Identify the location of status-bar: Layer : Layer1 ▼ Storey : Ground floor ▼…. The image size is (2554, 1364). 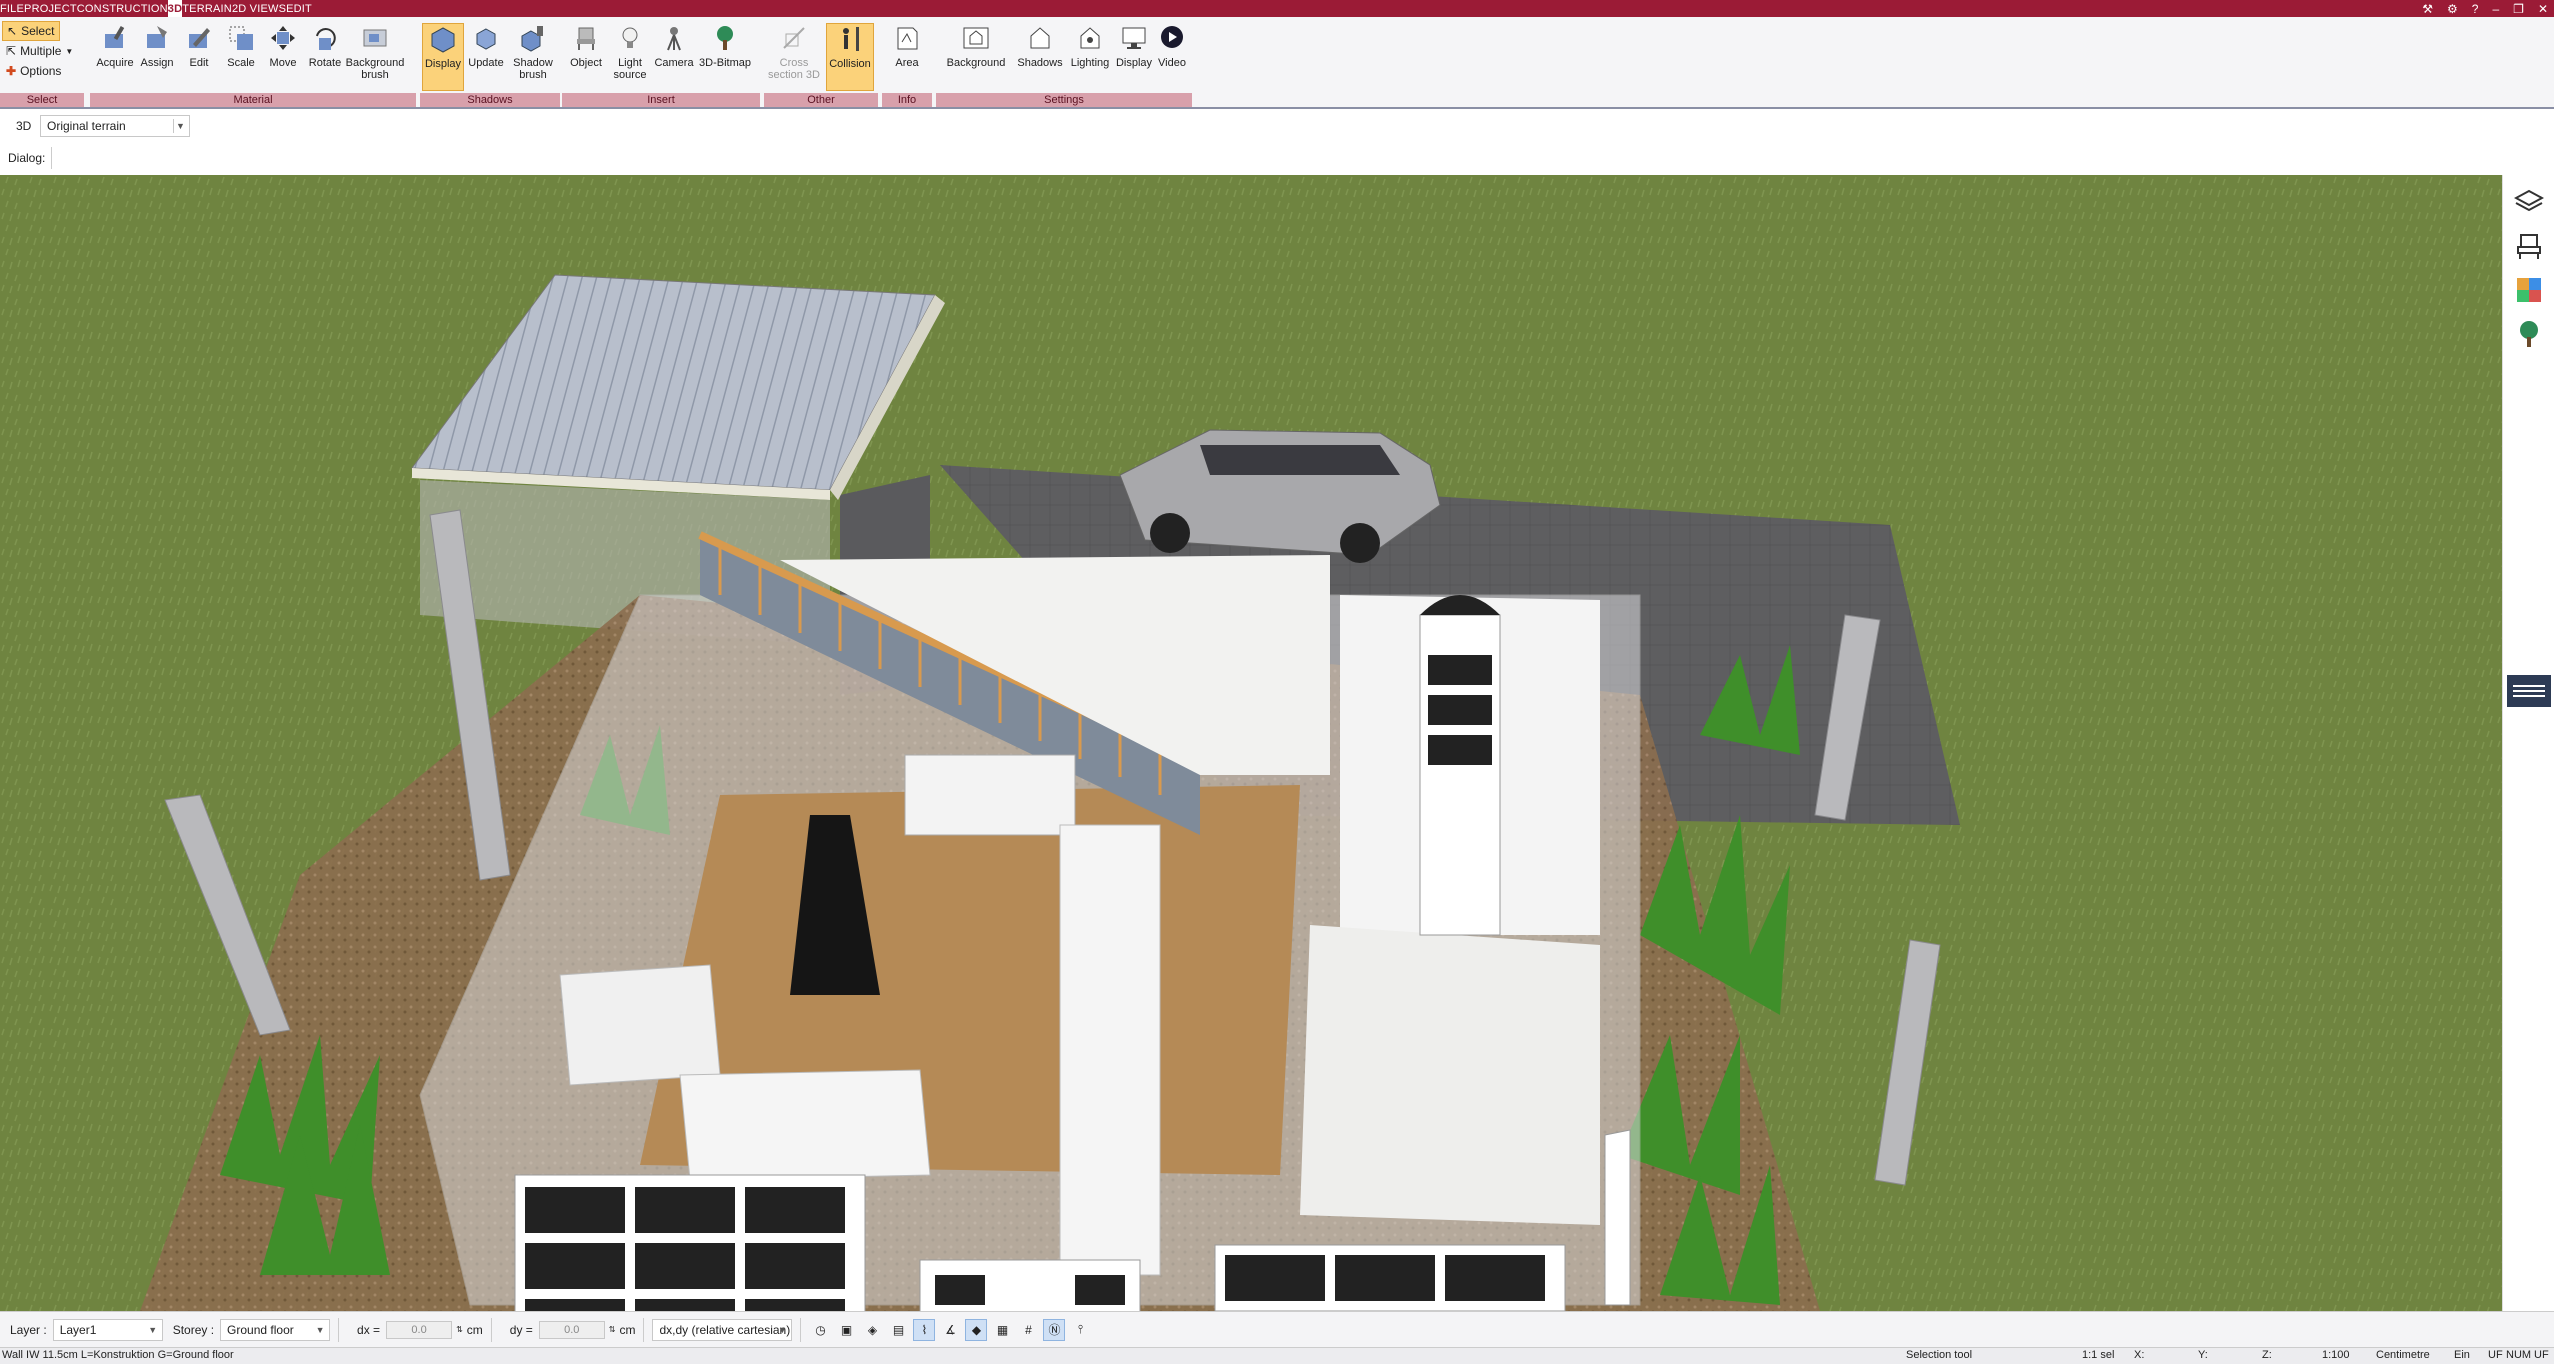
(1277, 1329).